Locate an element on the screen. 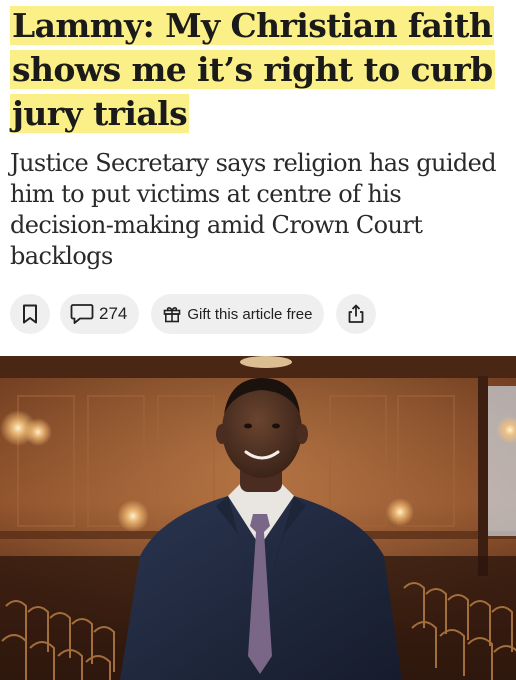  bookmark-button is located at coordinates (30, 314).